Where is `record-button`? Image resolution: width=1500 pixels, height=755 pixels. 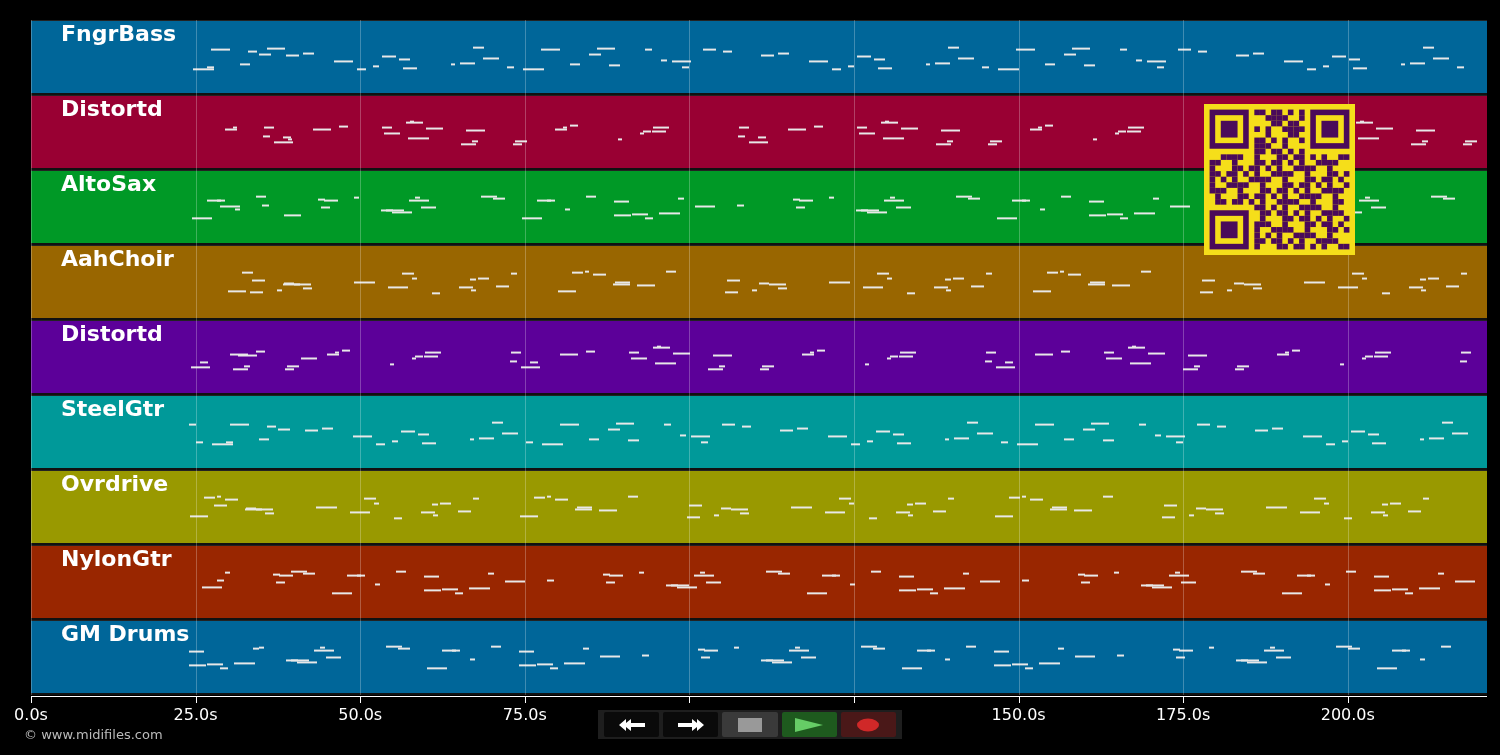
record-button is located at coordinates (868, 724).